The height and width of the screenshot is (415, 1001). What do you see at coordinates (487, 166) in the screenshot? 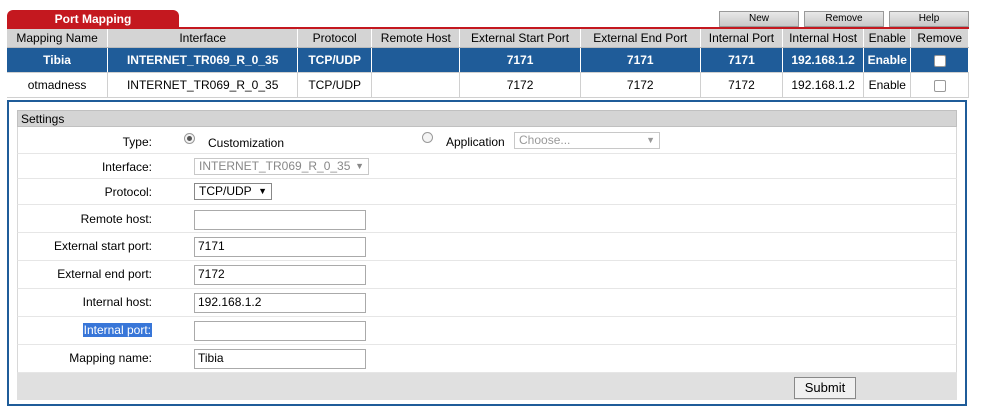
I see `interface-row: Interface: INTERNET_TR069_R_0_35 ▼` at bounding box center [487, 166].